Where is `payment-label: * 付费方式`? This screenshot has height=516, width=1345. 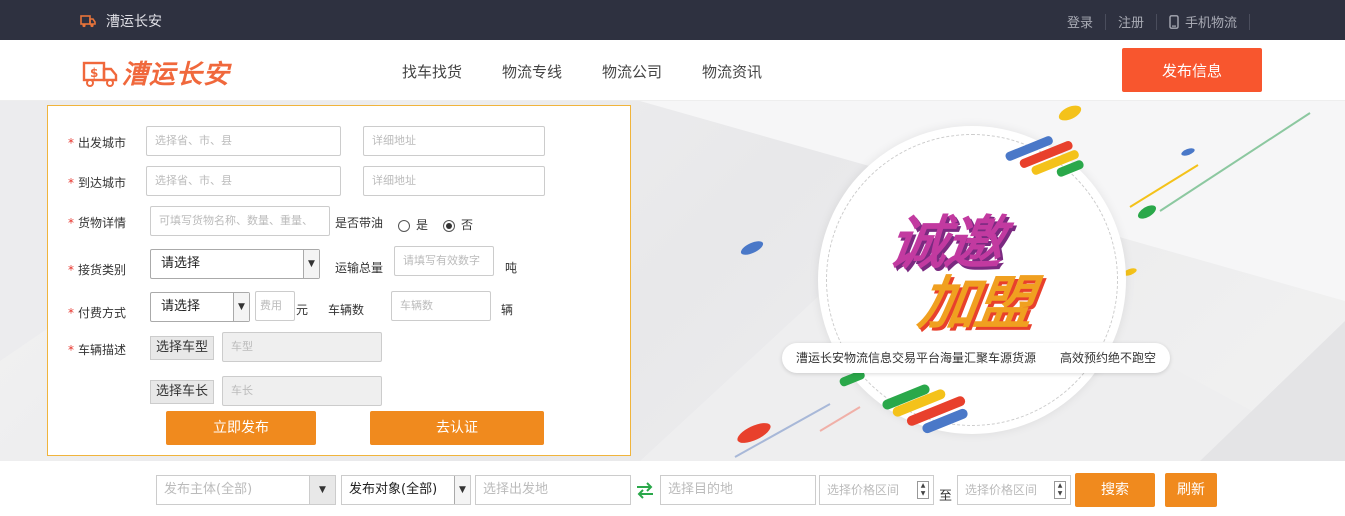
payment-label: * 付费方式 is located at coordinates (97, 312).